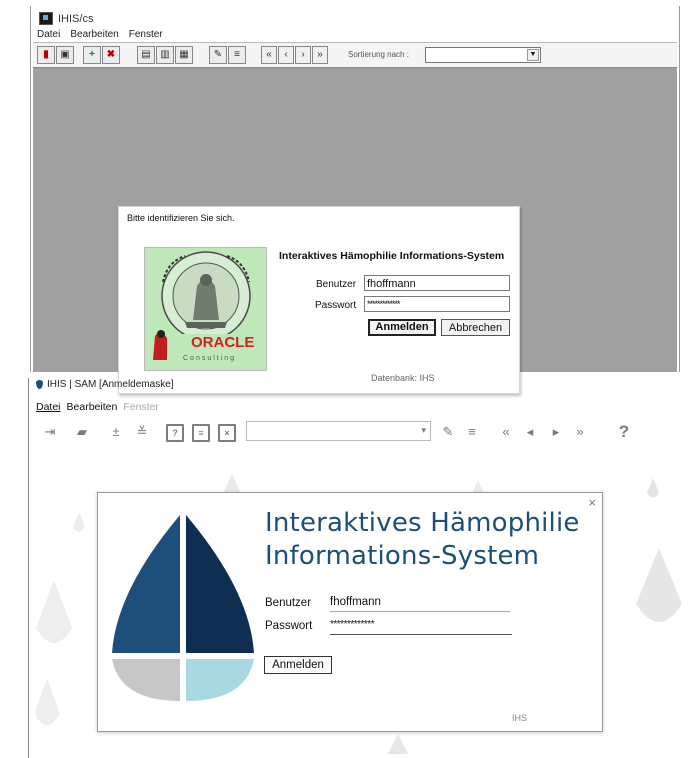 This screenshot has height=758, width=692. What do you see at coordinates (338, 431) in the screenshot?
I see `sort-select: ▾` at bounding box center [338, 431].